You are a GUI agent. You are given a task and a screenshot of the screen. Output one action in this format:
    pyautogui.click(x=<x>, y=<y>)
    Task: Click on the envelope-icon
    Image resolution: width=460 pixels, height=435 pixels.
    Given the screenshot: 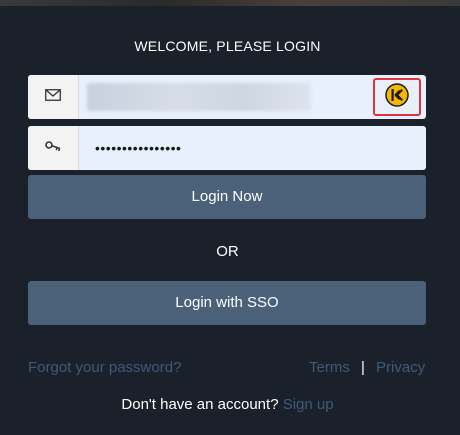 What is the action you would take?
    pyautogui.click(x=53, y=97)
    